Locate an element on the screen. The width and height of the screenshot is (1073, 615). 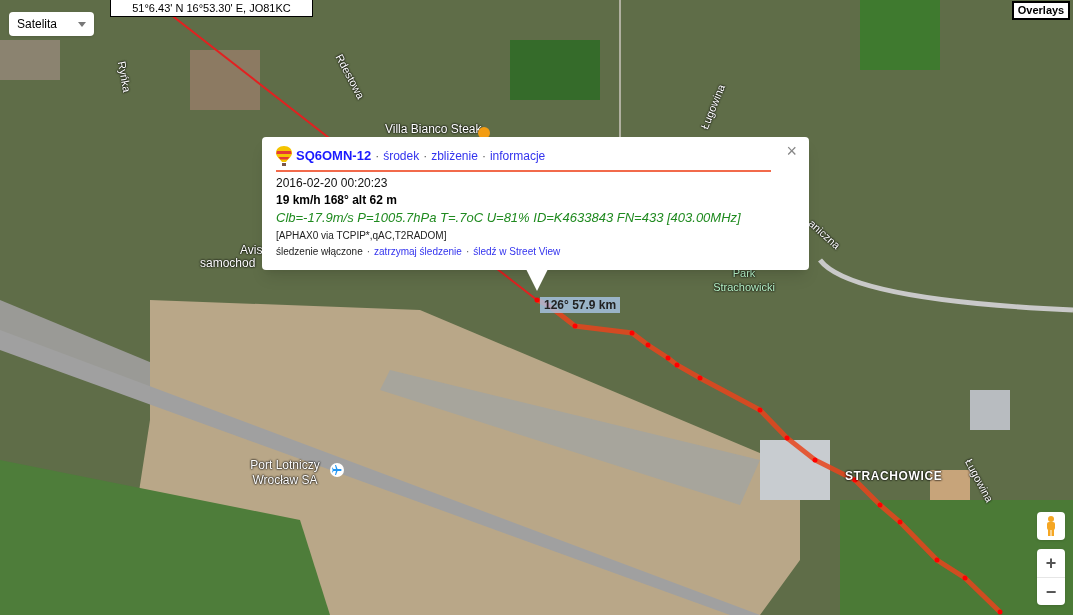
popup-link: zbliżenie is located at coordinates (454, 156).